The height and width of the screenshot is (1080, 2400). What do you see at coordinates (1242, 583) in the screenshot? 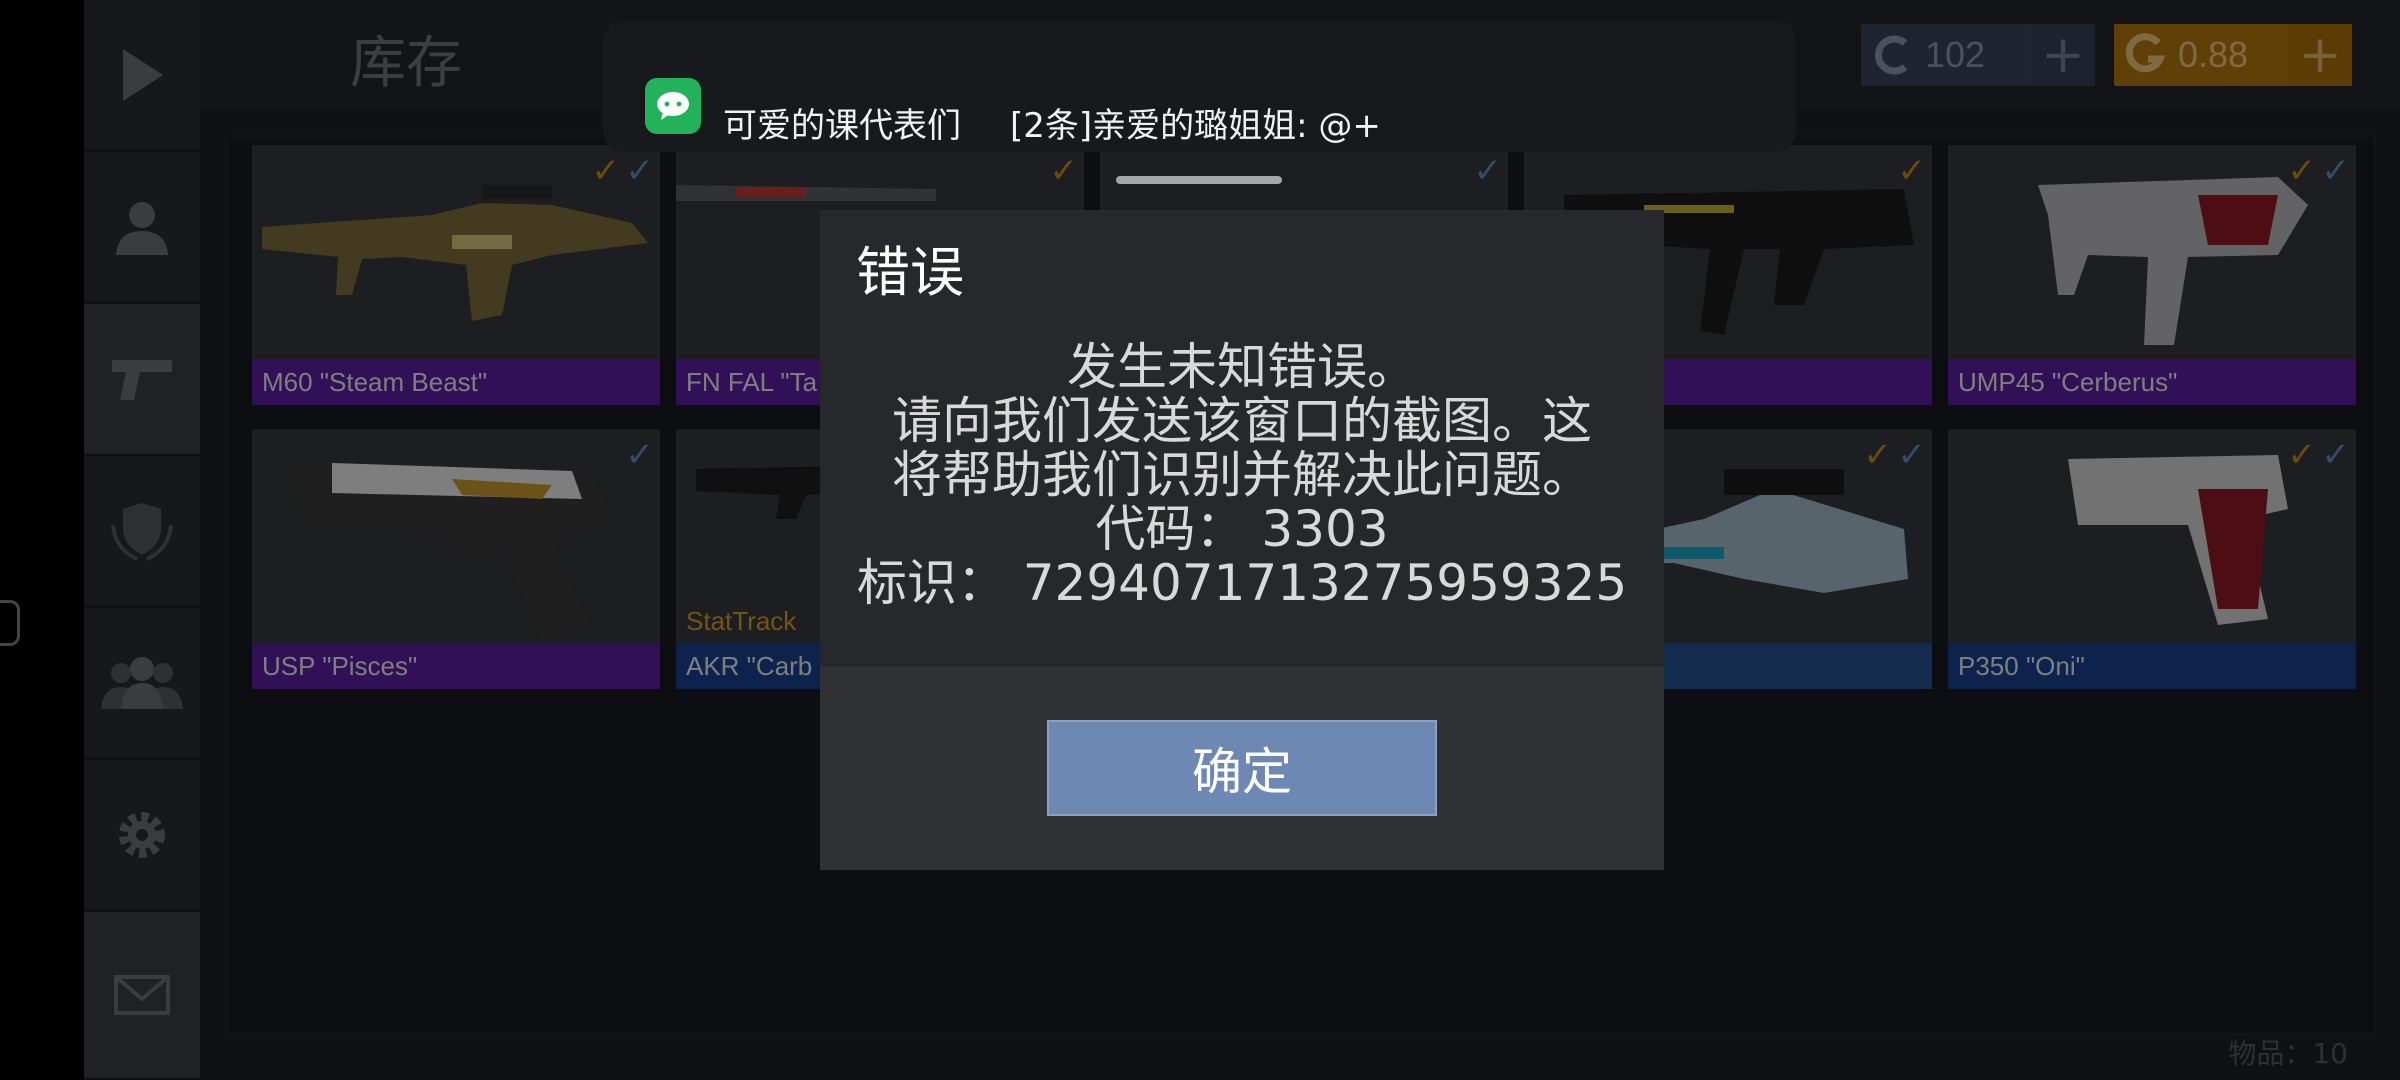
I see `error-id: 标识： 7294071713275959325` at bounding box center [1242, 583].